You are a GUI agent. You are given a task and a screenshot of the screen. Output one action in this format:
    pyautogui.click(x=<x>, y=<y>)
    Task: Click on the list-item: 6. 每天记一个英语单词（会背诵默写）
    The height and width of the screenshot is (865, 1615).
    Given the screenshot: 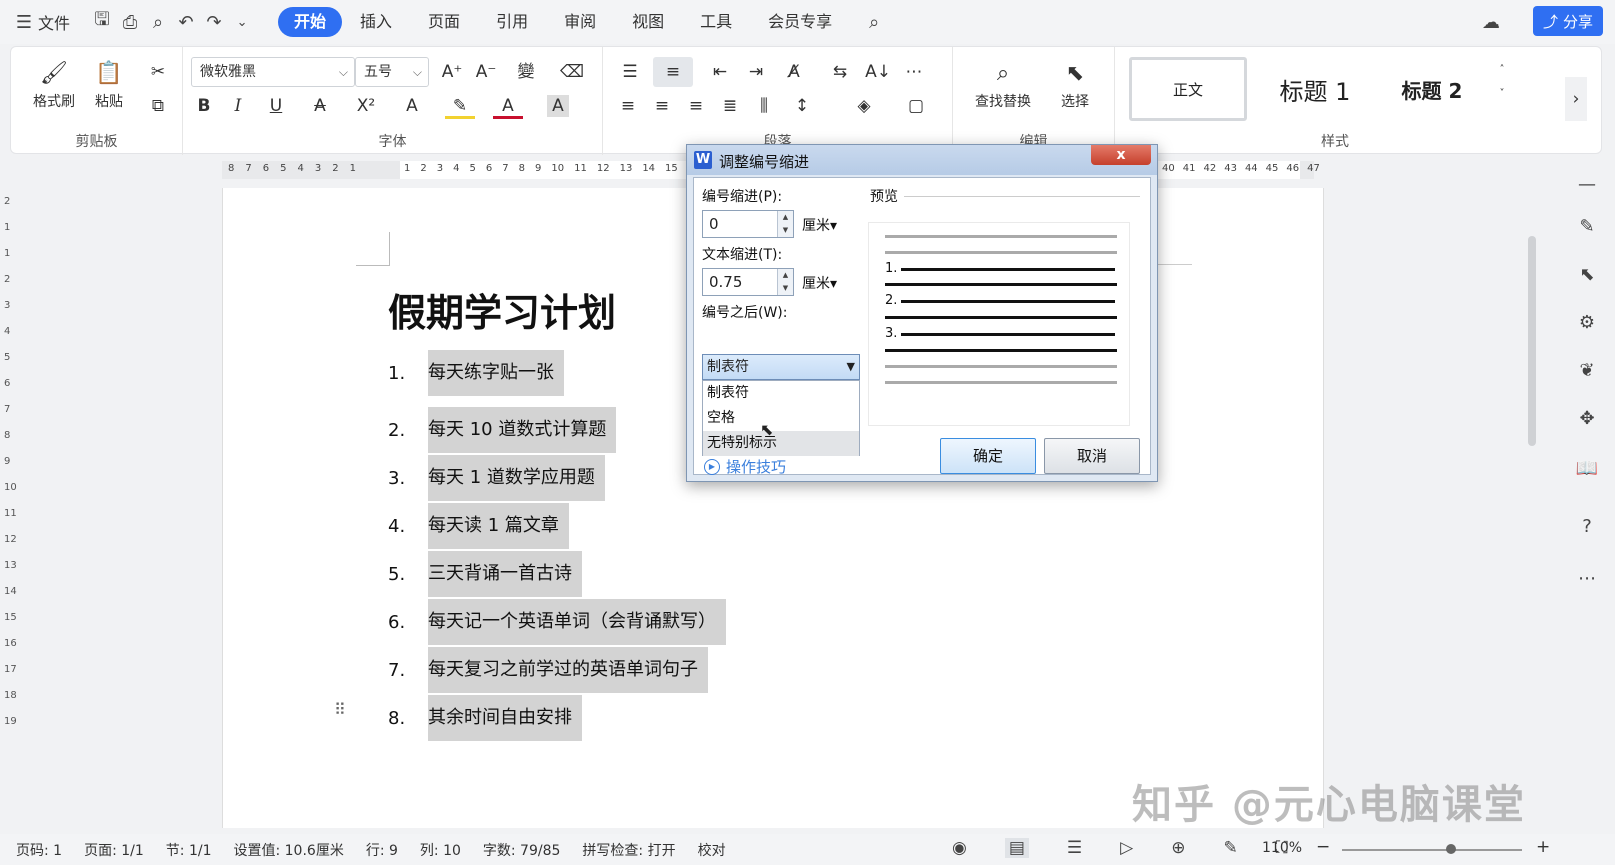 What is the action you would take?
    pyautogui.click(x=557, y=622)
    